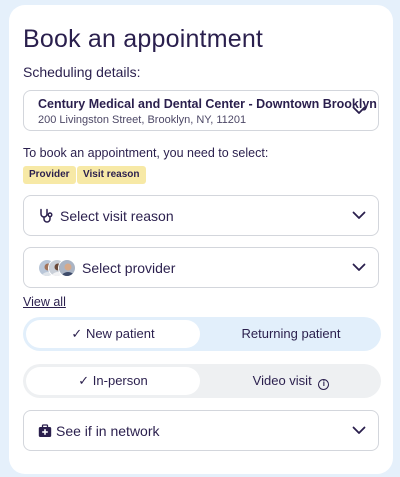 The width and height of the screenshot is (400, 477). Describe the element at coordinates (82, 72) in the screenshot. I see `scheduling-details-label: Scheduling details:` at that location.